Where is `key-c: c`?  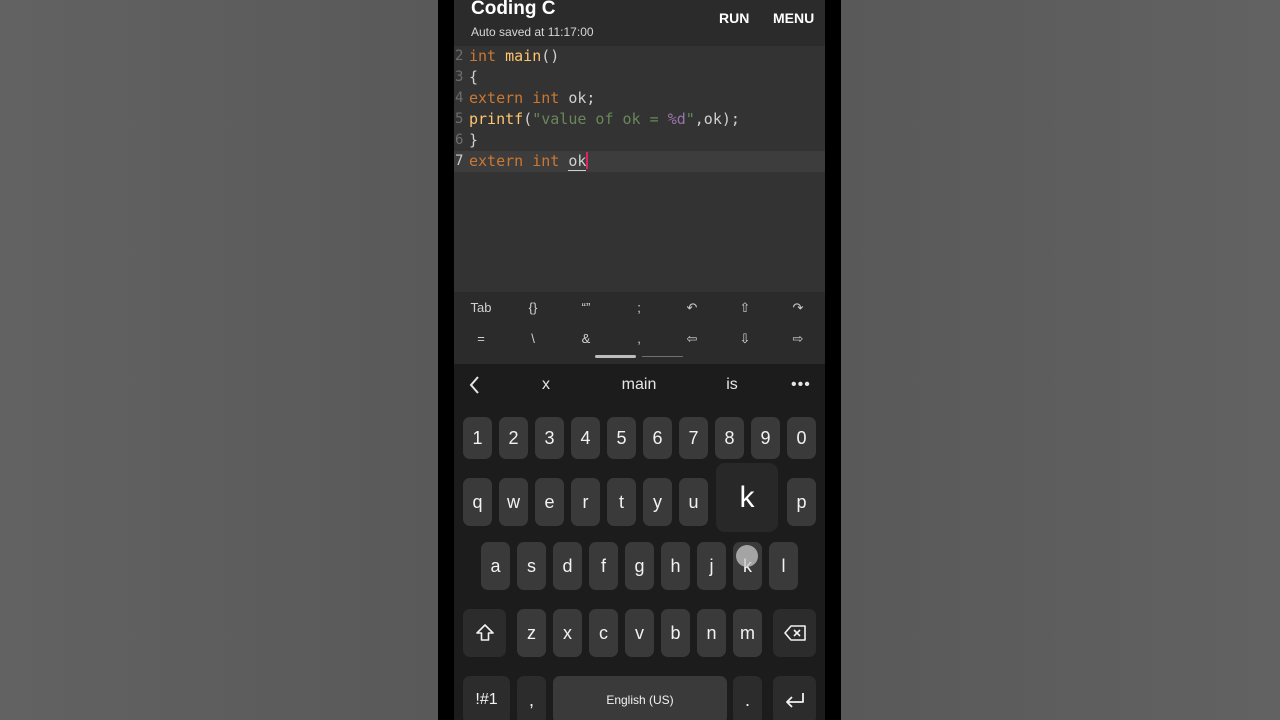
key-c: c is located at coordinates (603, 633).